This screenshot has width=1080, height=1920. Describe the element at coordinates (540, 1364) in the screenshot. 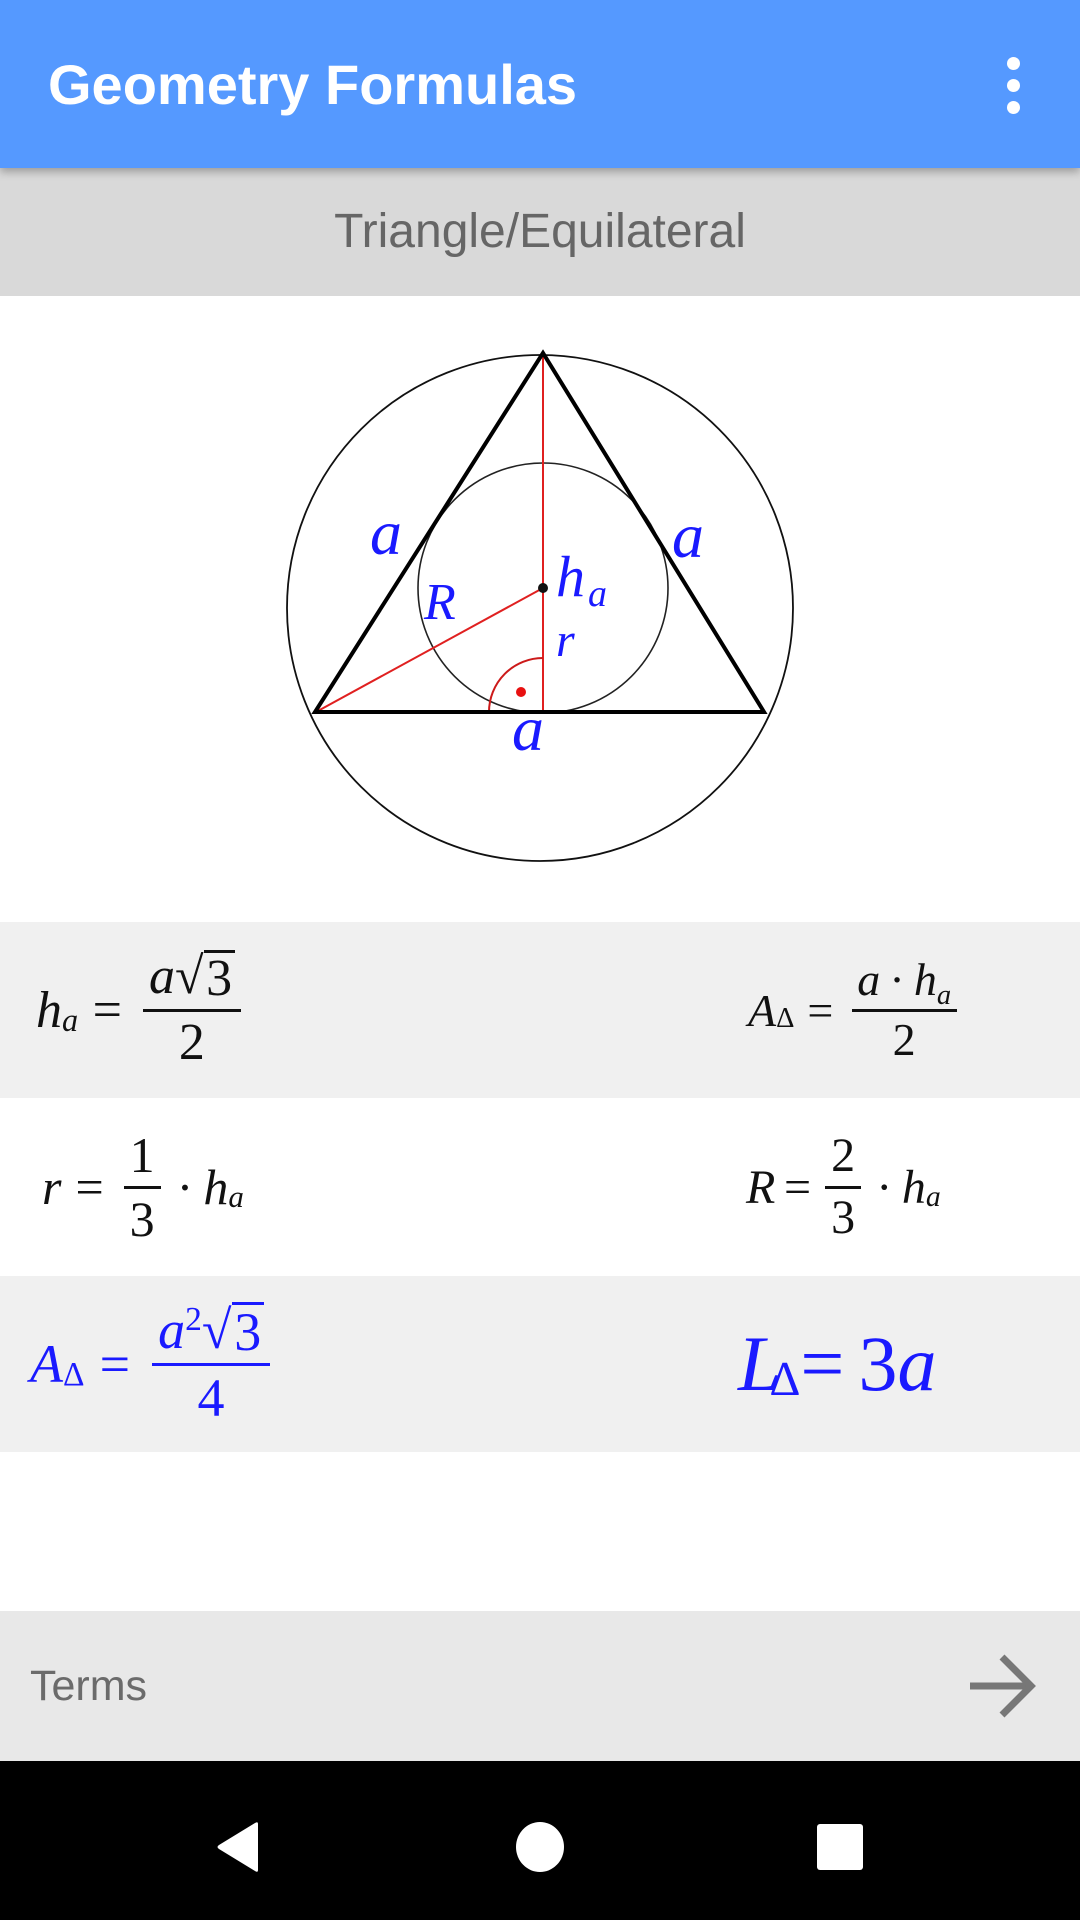

I see `formula-row-3: AΔ = a2 √ 3 4 LΔ = 3a` at that location.